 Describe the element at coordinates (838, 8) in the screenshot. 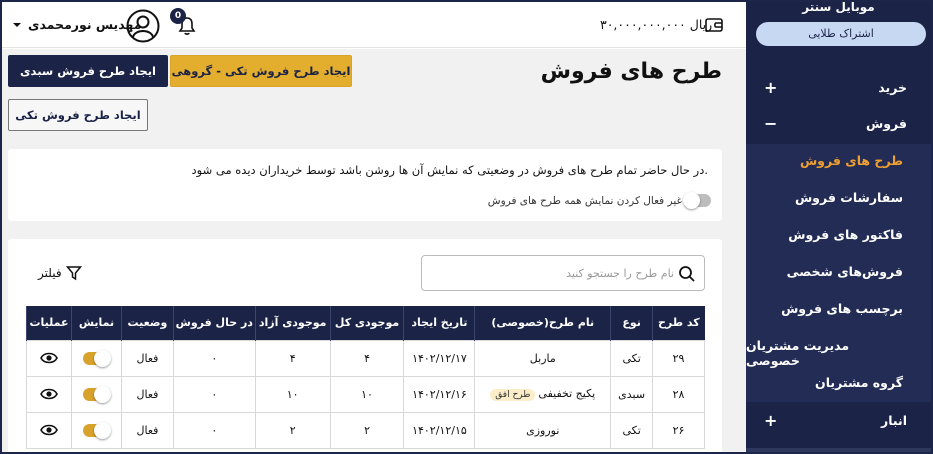

I see `brand-name: موبایل سنتر` at that location.